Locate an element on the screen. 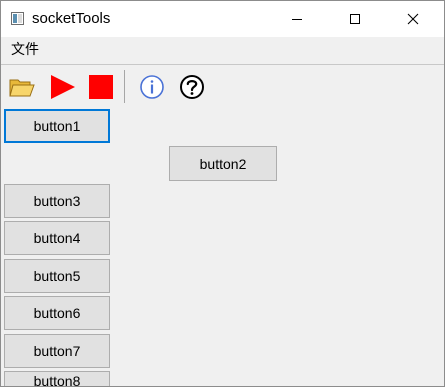  button-8: button8 is located at coordinates (57, 378).